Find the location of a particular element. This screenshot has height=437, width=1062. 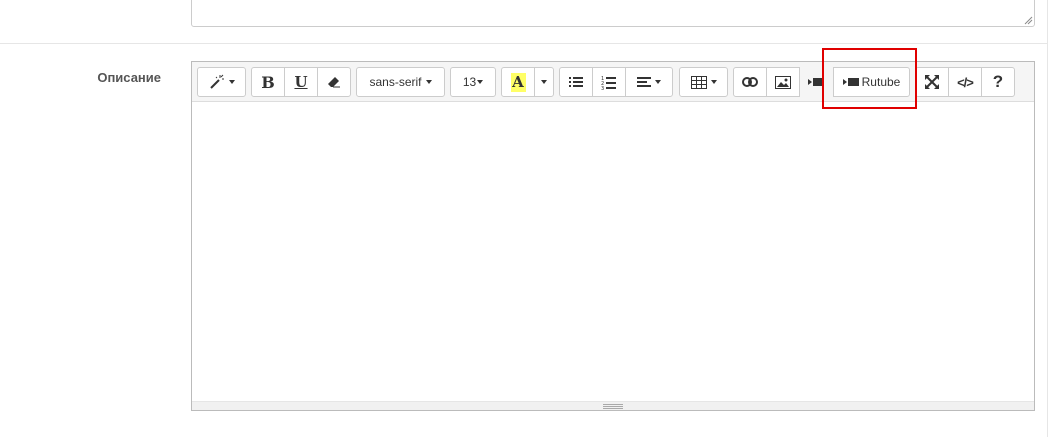

align-left-icon is located at coordinates (644, 82).